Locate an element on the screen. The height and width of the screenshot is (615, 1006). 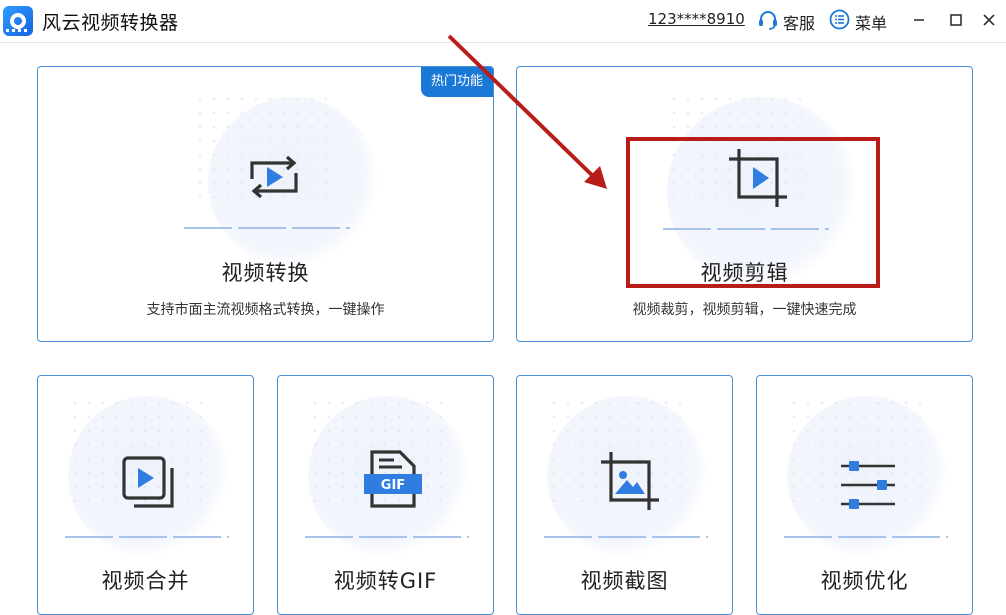
close-icon is located at coordinates (989, 20).